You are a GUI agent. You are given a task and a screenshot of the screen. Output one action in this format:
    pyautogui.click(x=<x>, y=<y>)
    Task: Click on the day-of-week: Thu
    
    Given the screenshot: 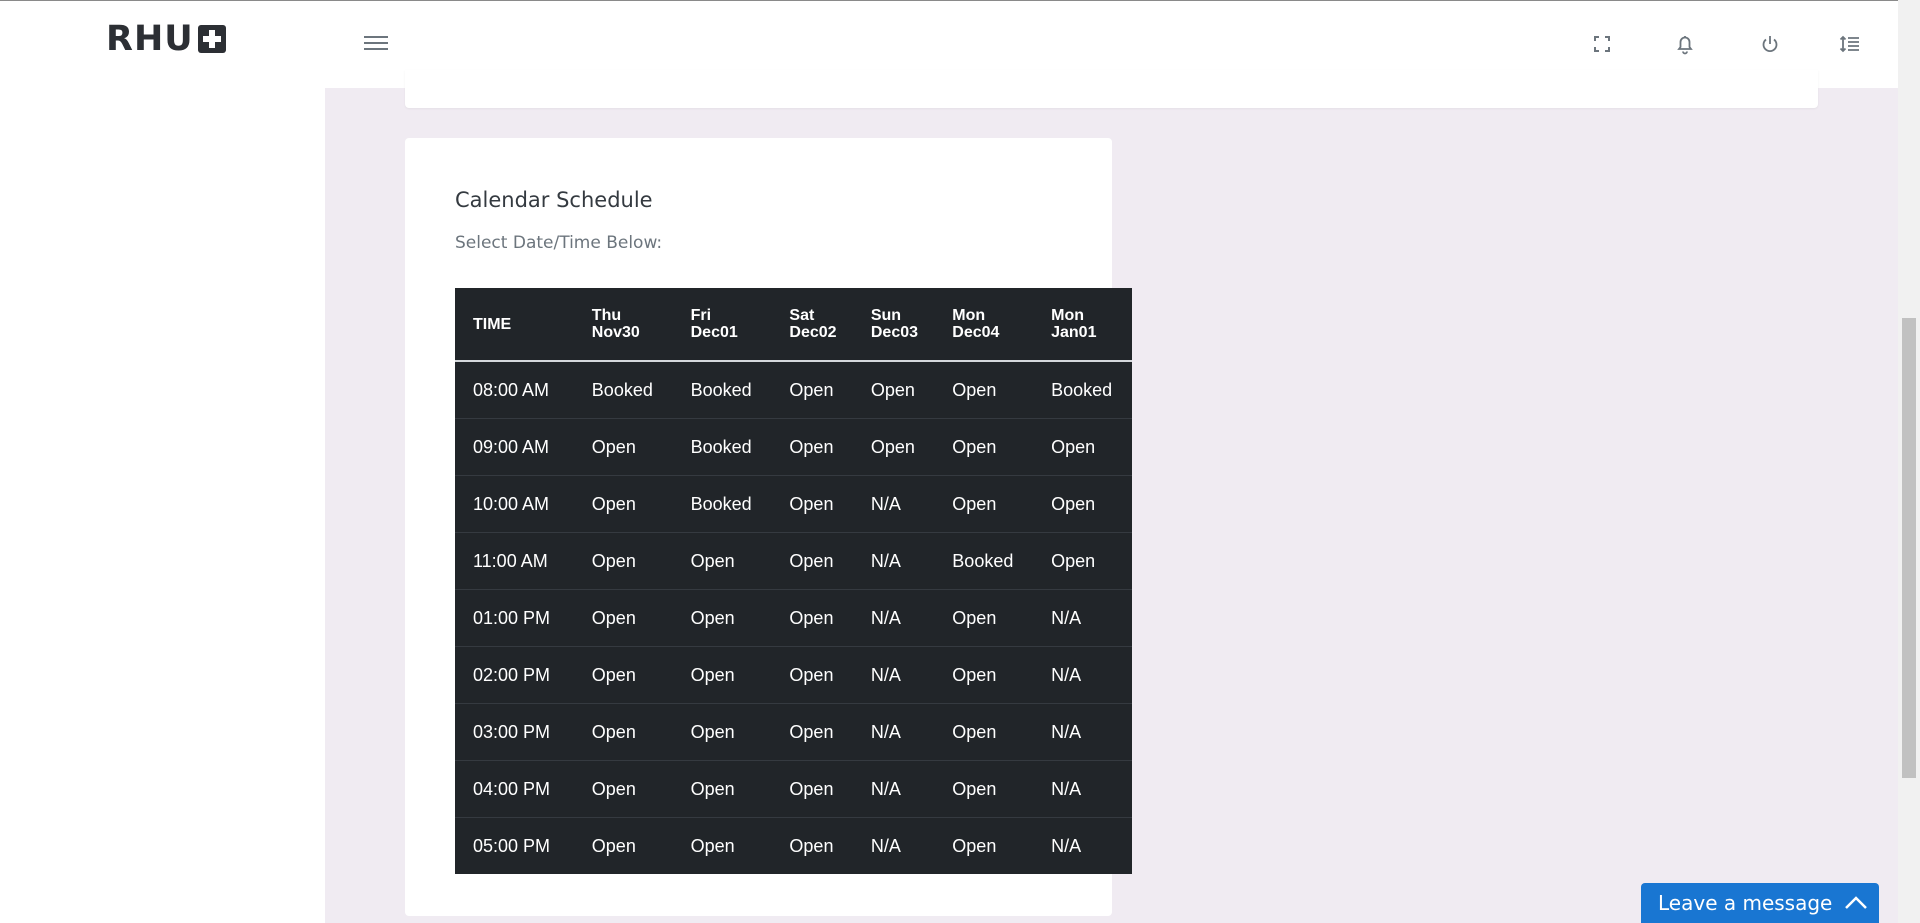 What is the action you would take?
    pyautogui.click(x=606, y=315)
    